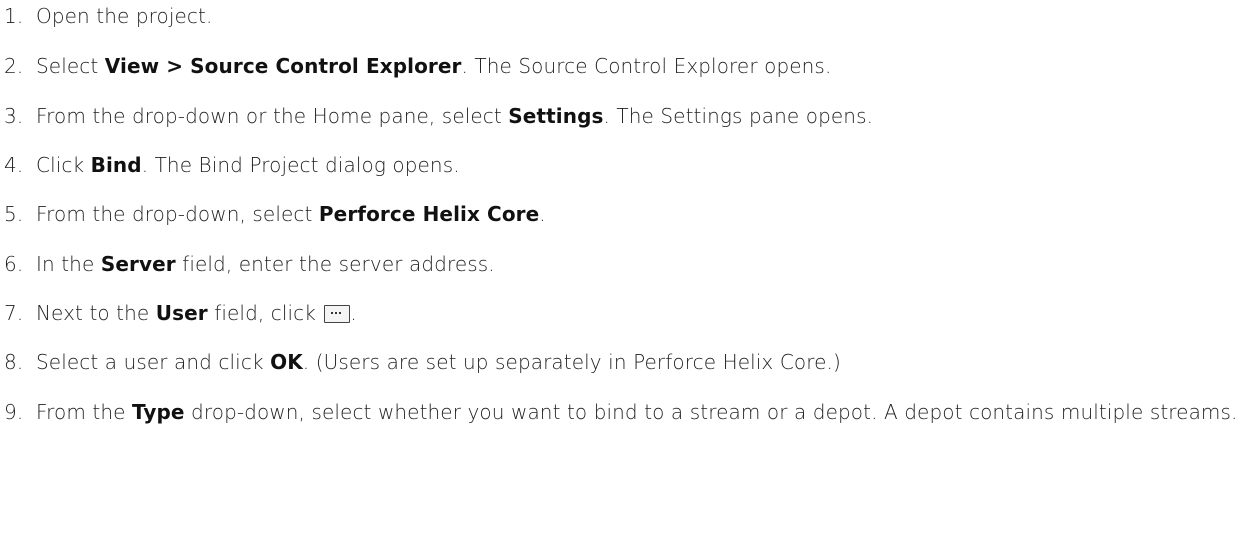 The width and height of the screenshot is (1256, 539). Describe the element at coordinates (14, 362) in the screenshot. I see `step-number: 8.` at that location.